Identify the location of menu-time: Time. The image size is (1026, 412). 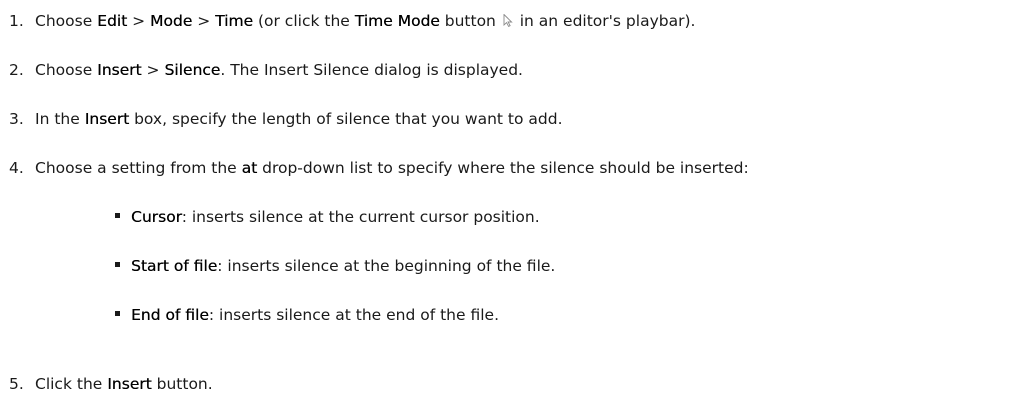
(234, 21).